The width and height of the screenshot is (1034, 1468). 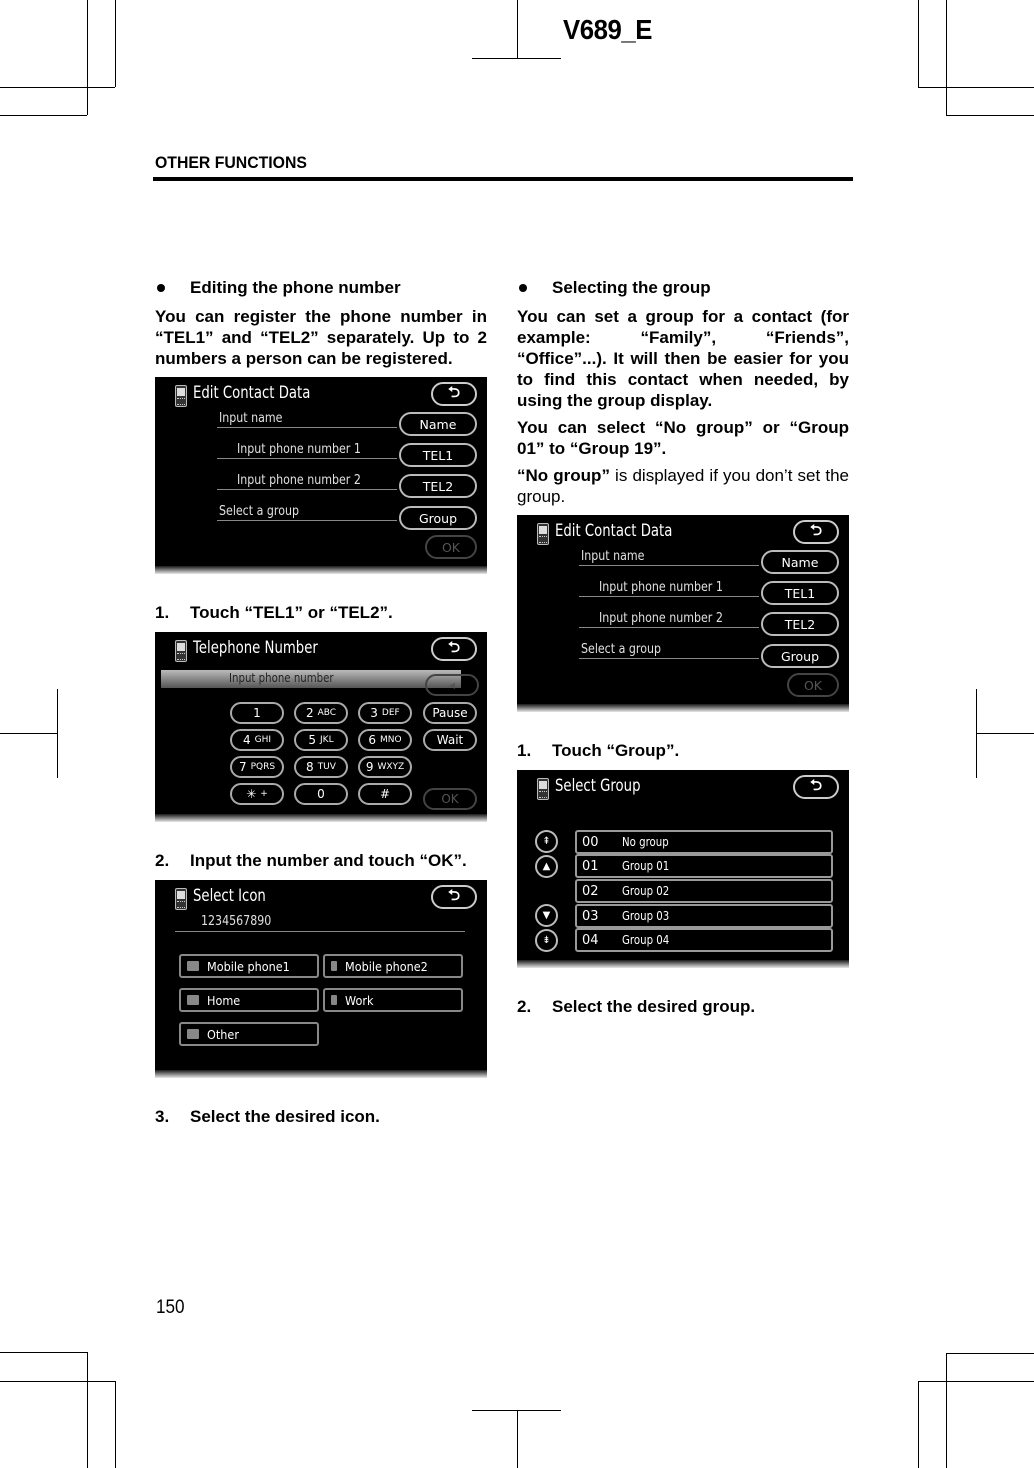 I want to click on group-list-item: 00 No group, so click(x=704, y=842).